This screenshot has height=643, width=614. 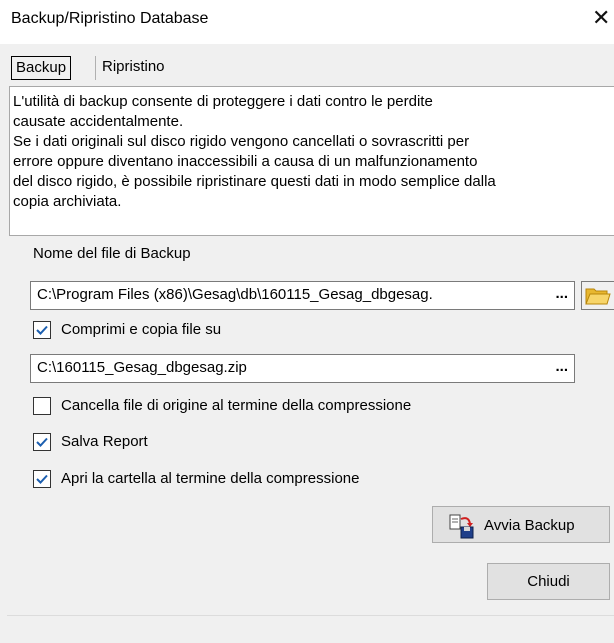 What do you see at coordinates (548, 581) in the screenshot?
I see `close-button: Chiudi` at bounding box center [548, 581].